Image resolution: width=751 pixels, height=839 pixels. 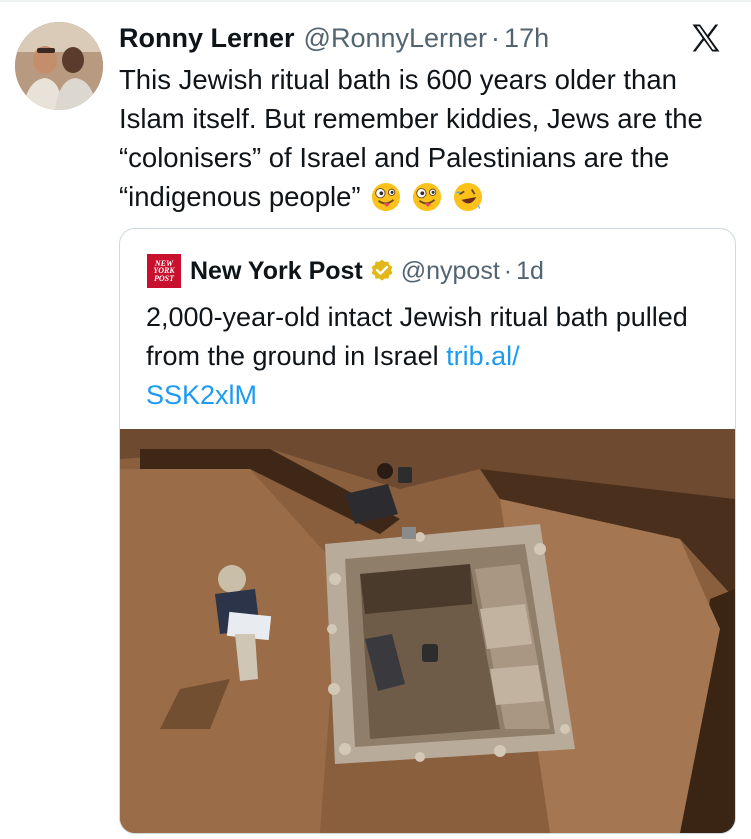 What do you see at coordinates (164, 278) in the screenshot?
I see `logo-line-3: POST` at bounding box center [164, 278].